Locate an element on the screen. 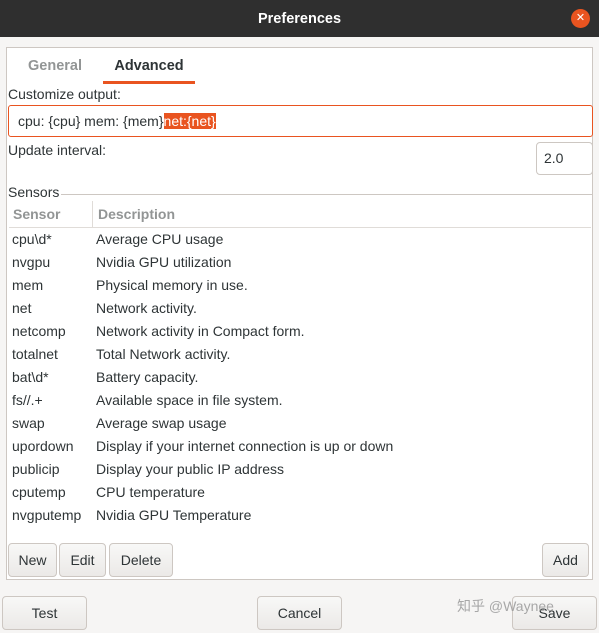  cancel-button: Cancel is located at coordinates (299, 613).